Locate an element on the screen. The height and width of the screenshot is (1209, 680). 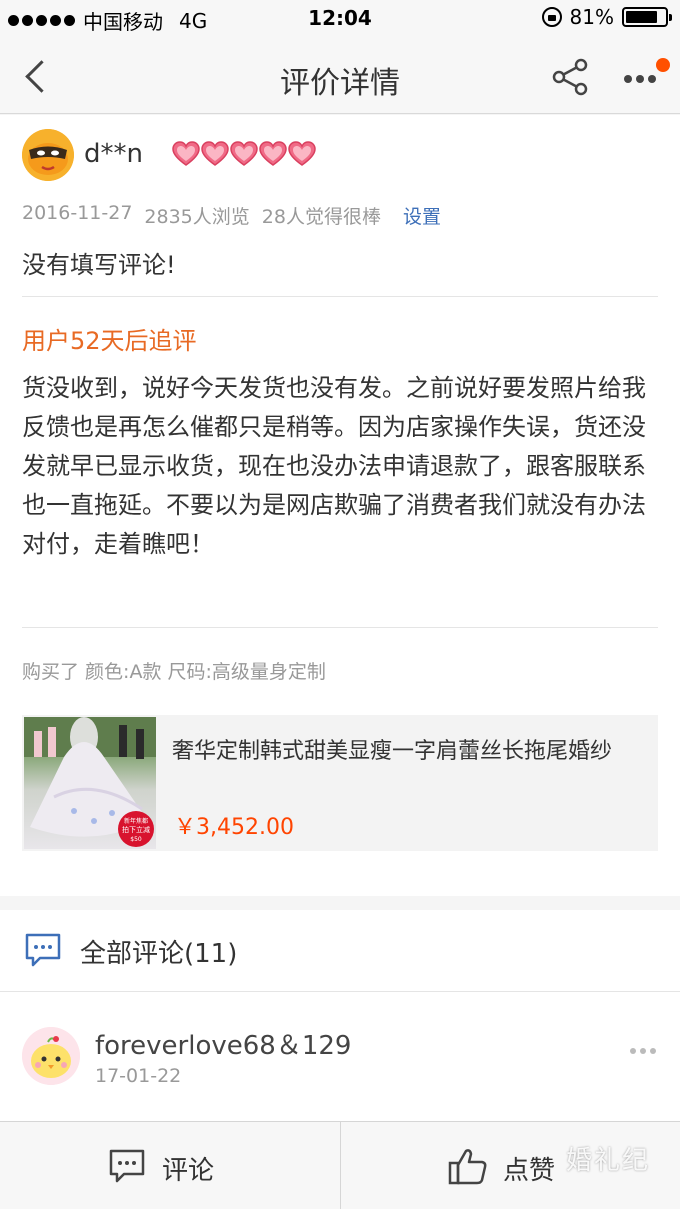
rotation-lock-icon is located at coordinates (551, 17).